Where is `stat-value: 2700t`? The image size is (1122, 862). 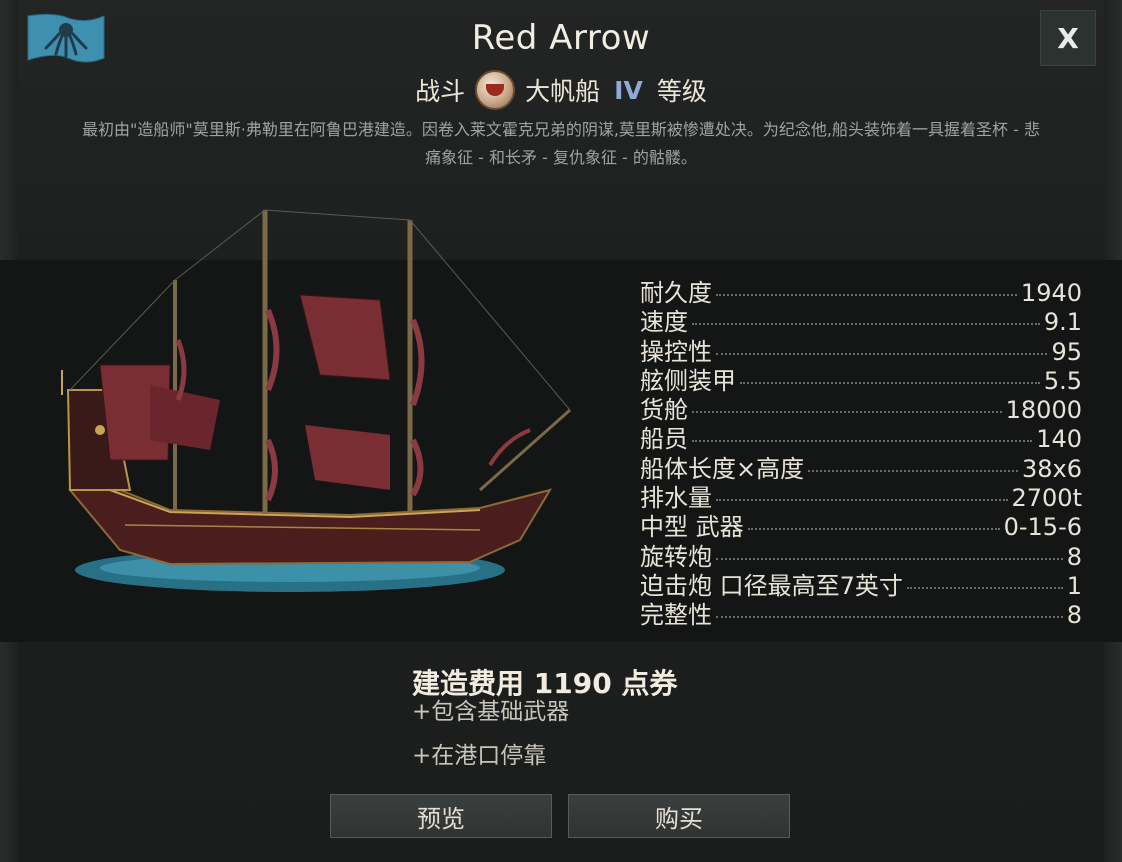
stat-value: 2700t is located at coordinates (1047, 498).